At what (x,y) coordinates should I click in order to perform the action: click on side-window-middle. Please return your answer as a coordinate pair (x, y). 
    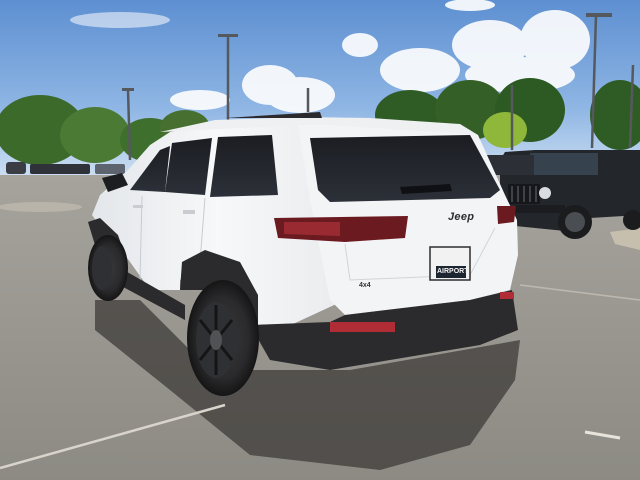
    Looking at the image, I should click on (188, 166).